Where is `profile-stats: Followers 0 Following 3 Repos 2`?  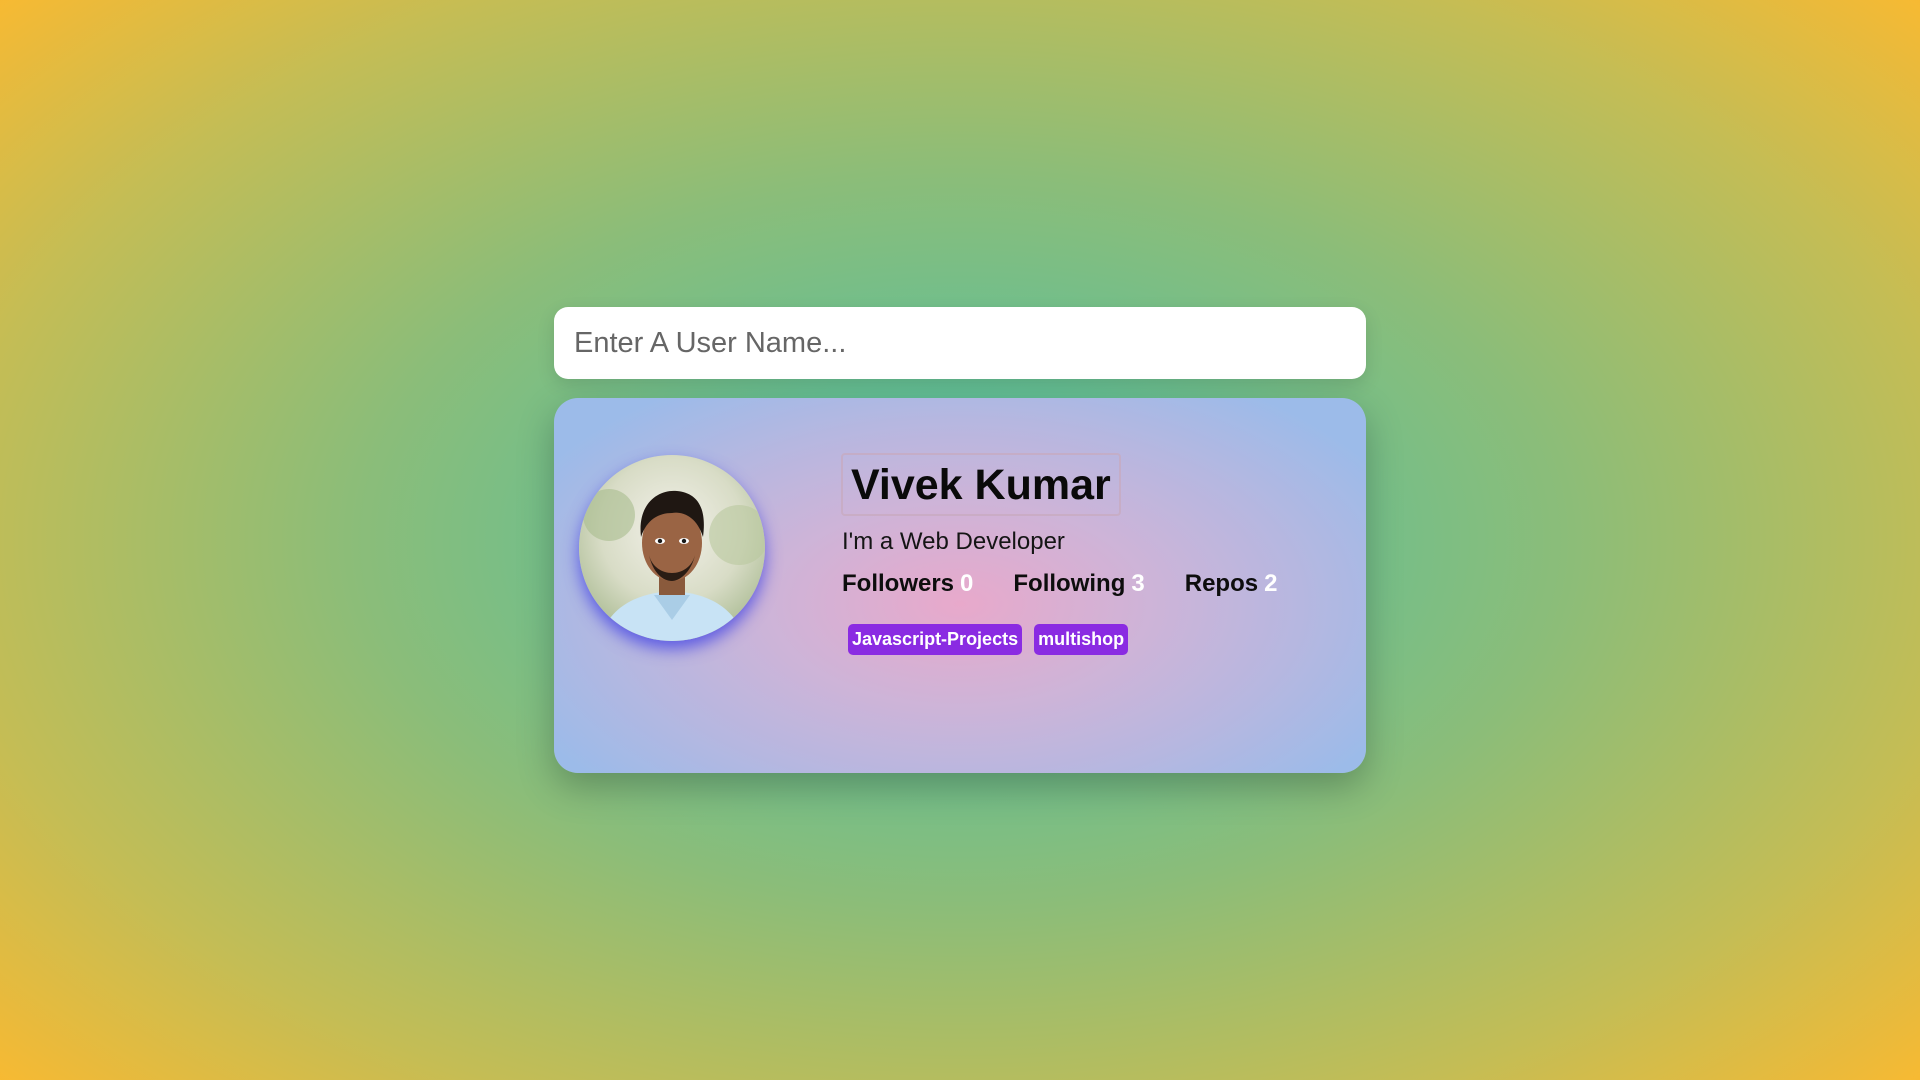 profile-stats: Followers 0 Following 3 Repos 2 is located at coordinates (1059, 584).